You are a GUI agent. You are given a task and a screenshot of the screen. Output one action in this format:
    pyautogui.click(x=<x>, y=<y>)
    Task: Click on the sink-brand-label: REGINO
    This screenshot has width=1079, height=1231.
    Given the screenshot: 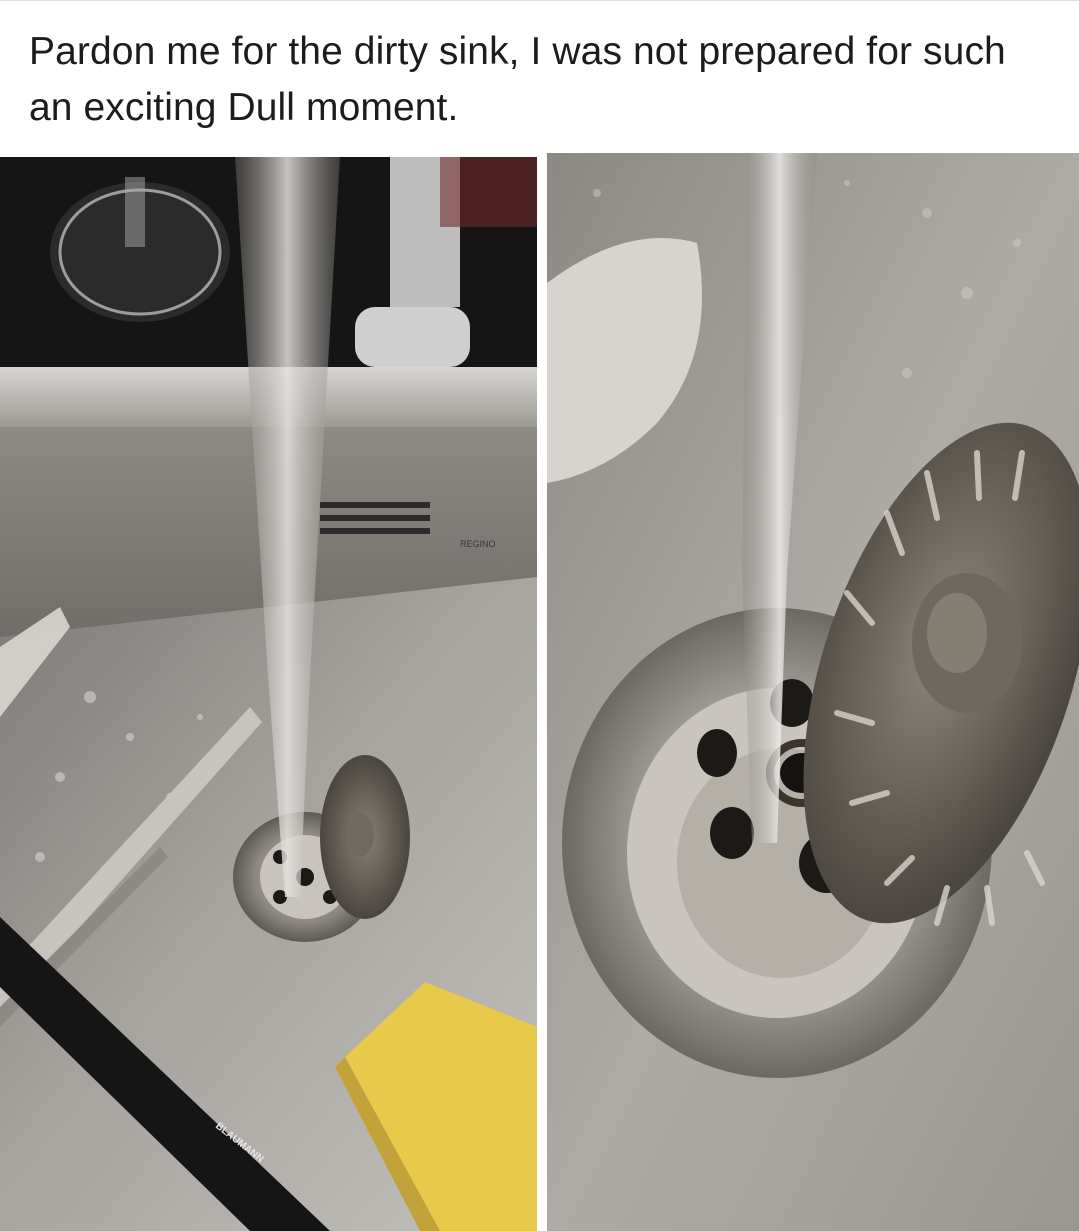 What is the action you would take?
    pyautogui.click(x=478, y=544)
    